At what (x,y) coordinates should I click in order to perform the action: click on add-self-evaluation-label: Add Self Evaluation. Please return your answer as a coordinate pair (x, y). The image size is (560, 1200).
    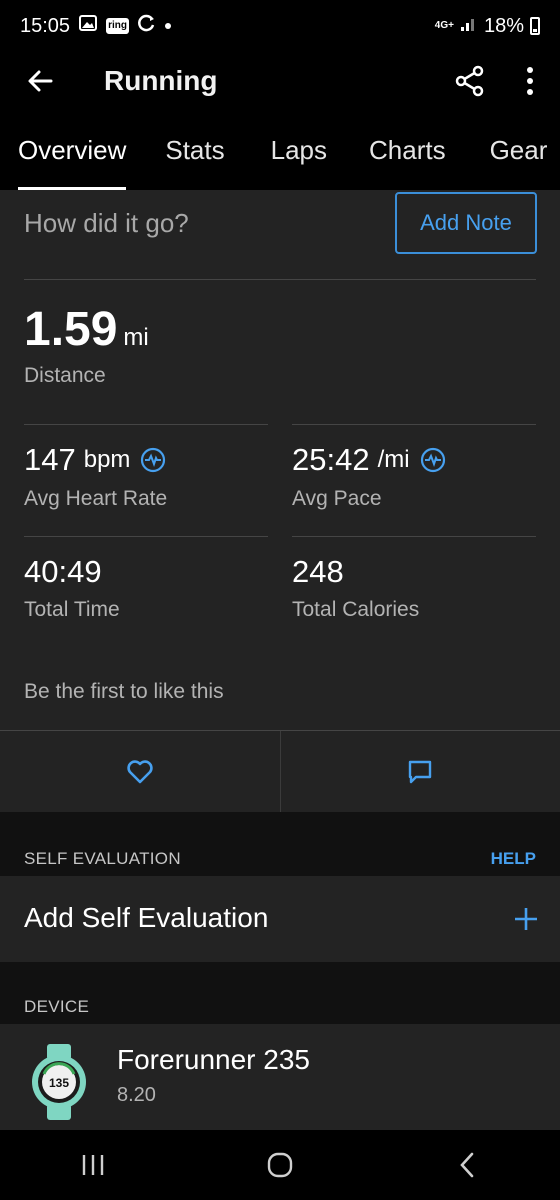
    Looking at the image, I should click on (146, 917).